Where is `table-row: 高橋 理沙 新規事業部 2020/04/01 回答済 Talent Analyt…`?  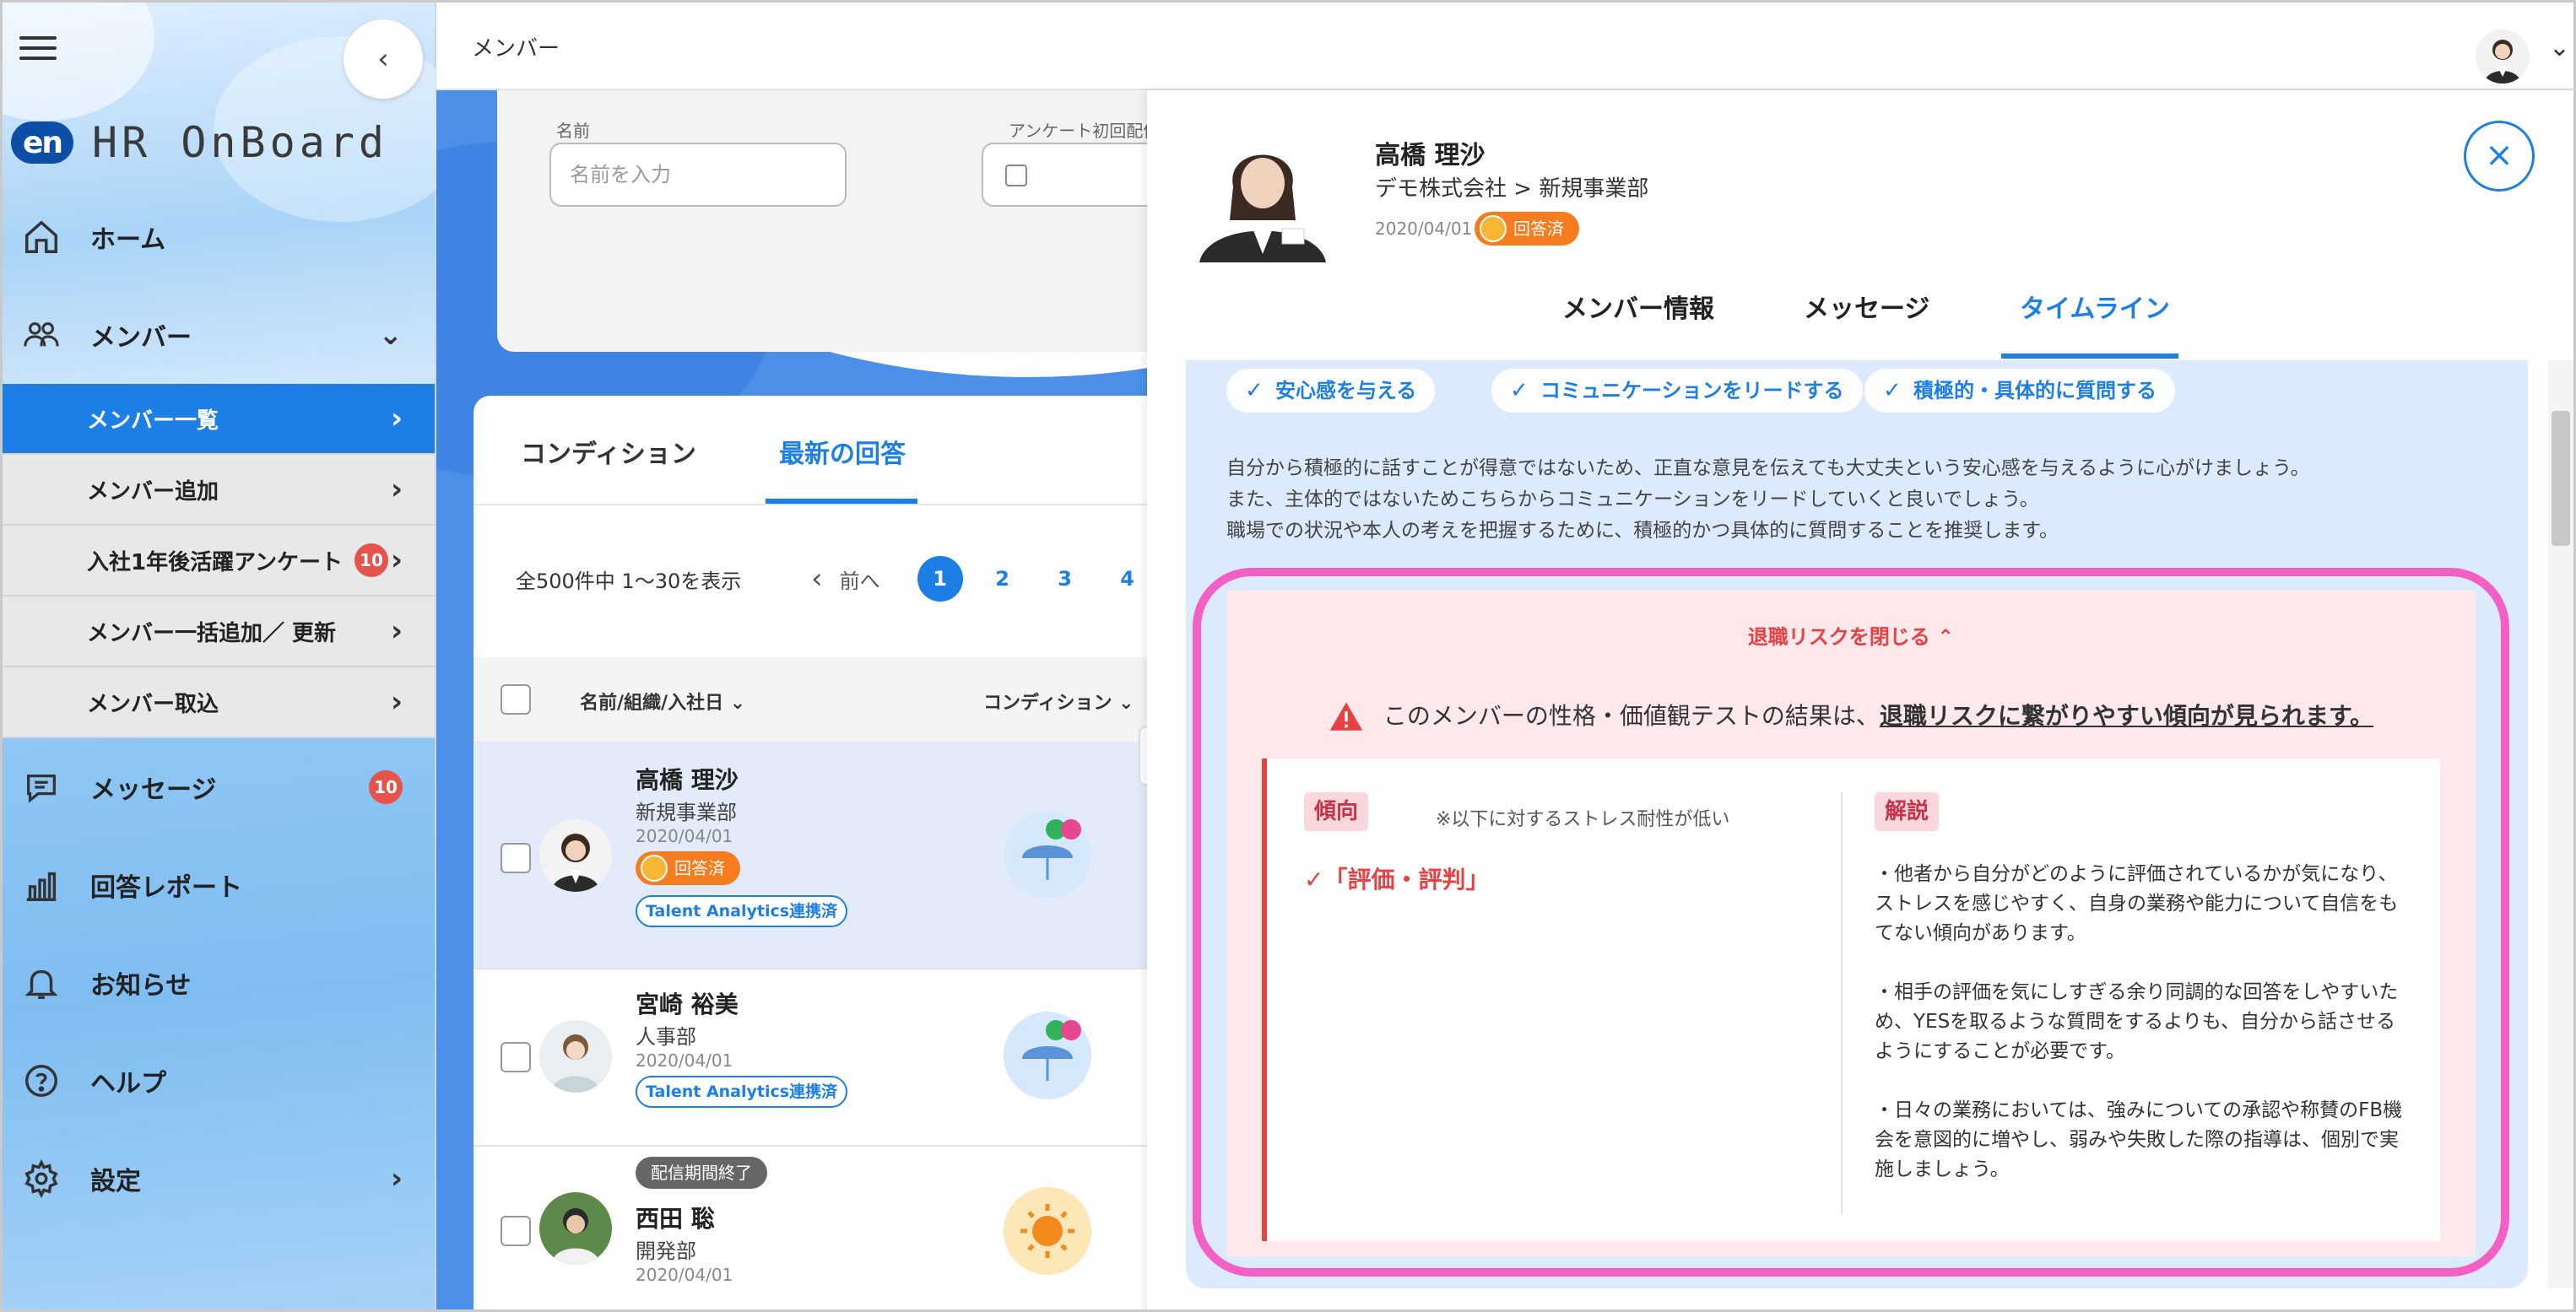
table-row: 高橋 理沙 新規事業部 2020/04/01 回答済 Talent Analyt… is located at coordinates (853, 856).